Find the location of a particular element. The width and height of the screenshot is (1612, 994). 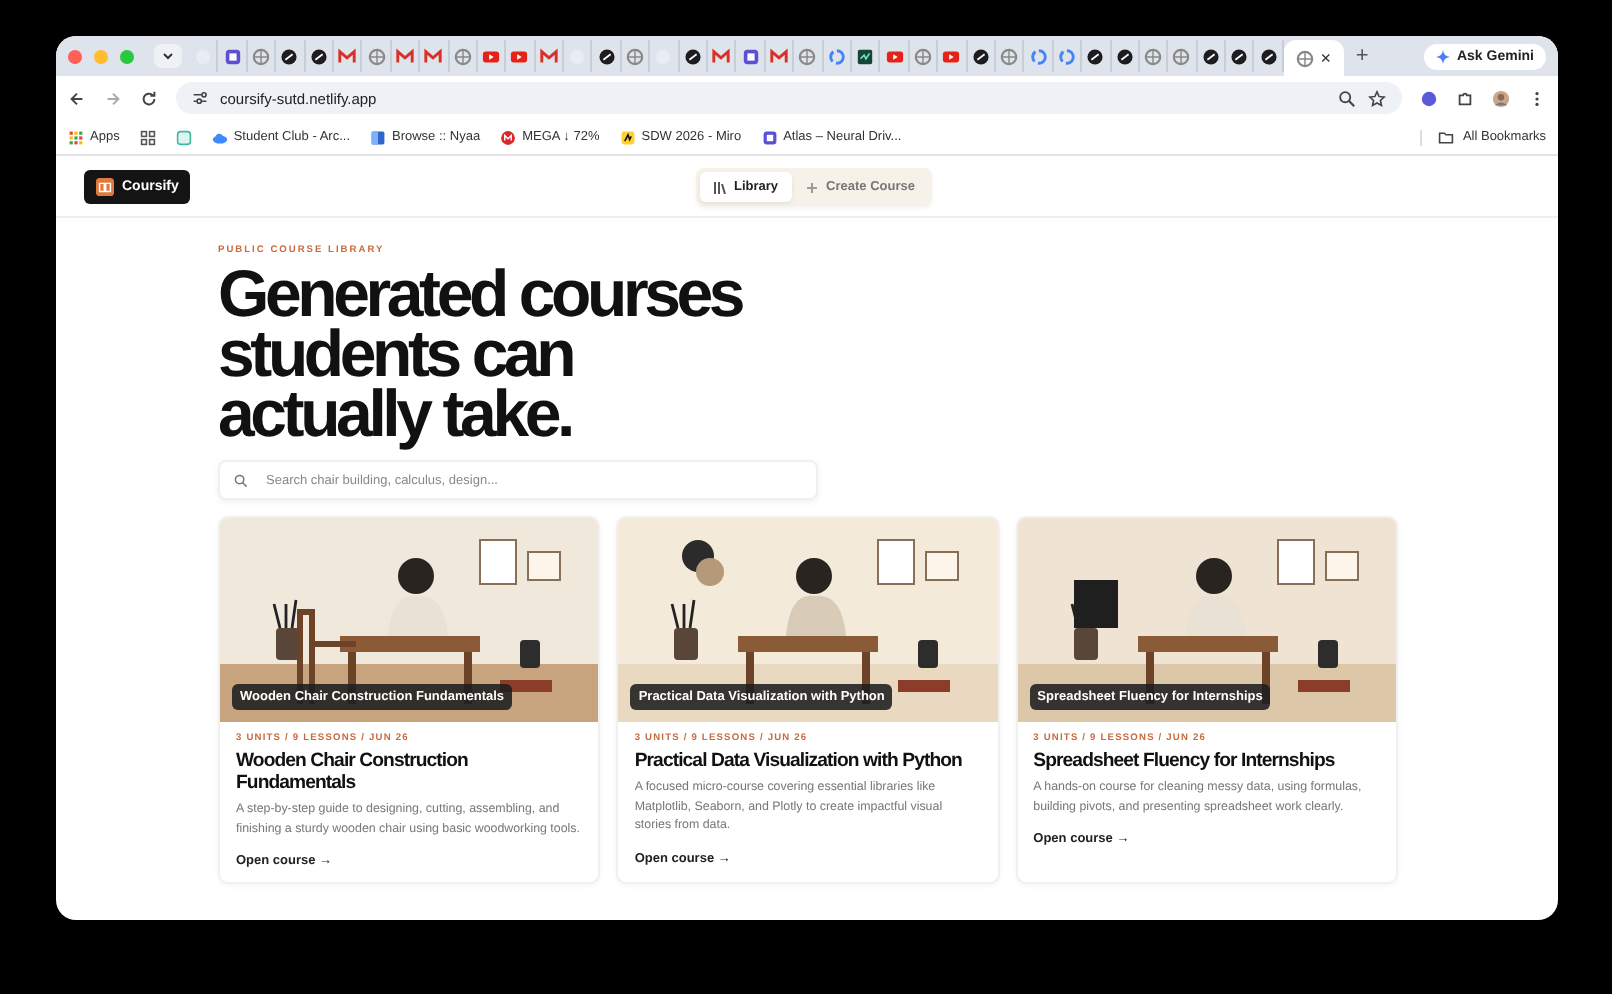

reload-icon is located at coordinates (149, 98).